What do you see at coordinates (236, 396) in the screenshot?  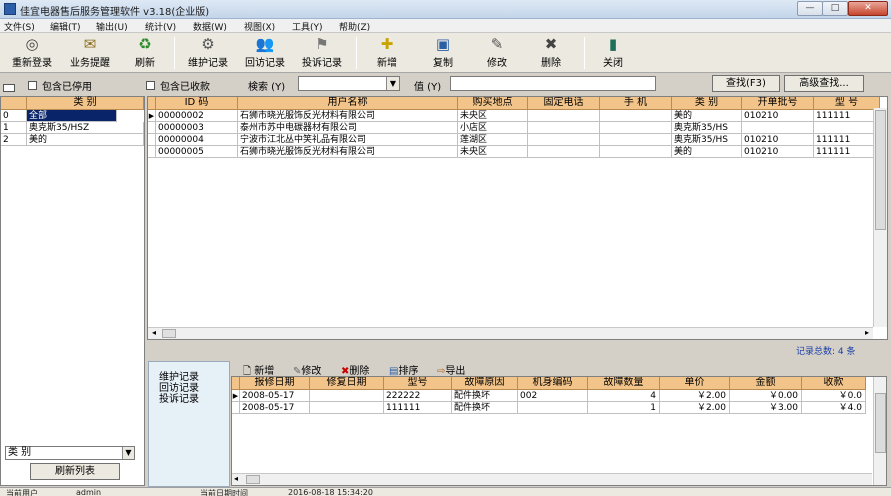 I see `row-indicator: ▶` at bounding box center [236, 396].